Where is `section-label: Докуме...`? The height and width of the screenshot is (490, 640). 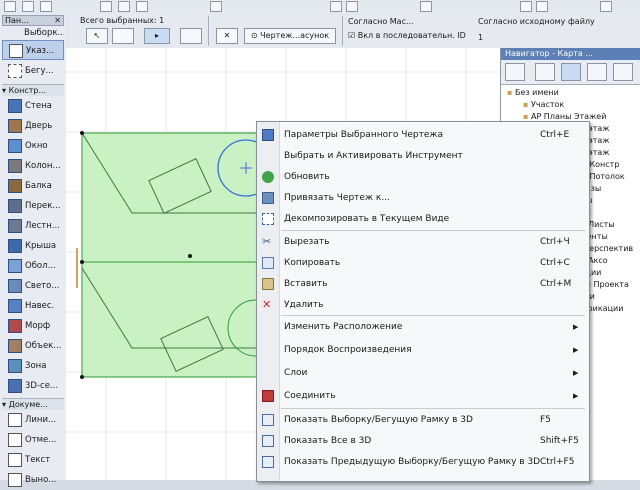 section-label: Докуме... is located at coordinates (28, 404).